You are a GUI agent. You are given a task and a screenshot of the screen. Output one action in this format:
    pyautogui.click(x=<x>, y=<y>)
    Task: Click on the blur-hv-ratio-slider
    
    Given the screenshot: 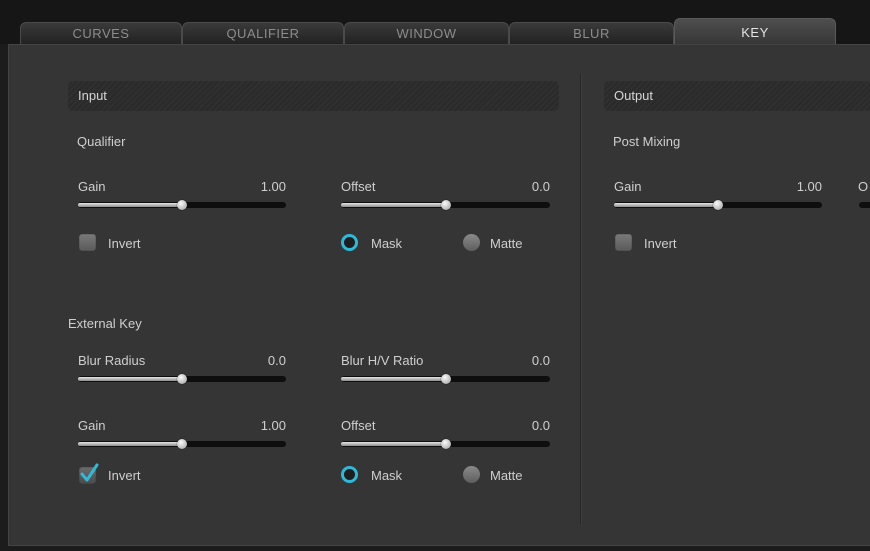 What is the action you would take?
    pyautogui.click(x=445, y=379)
    